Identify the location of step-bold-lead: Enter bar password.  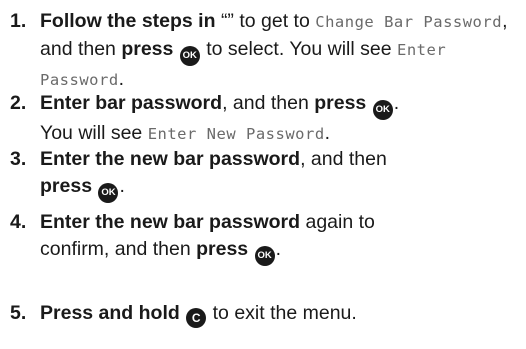
(131, 103).